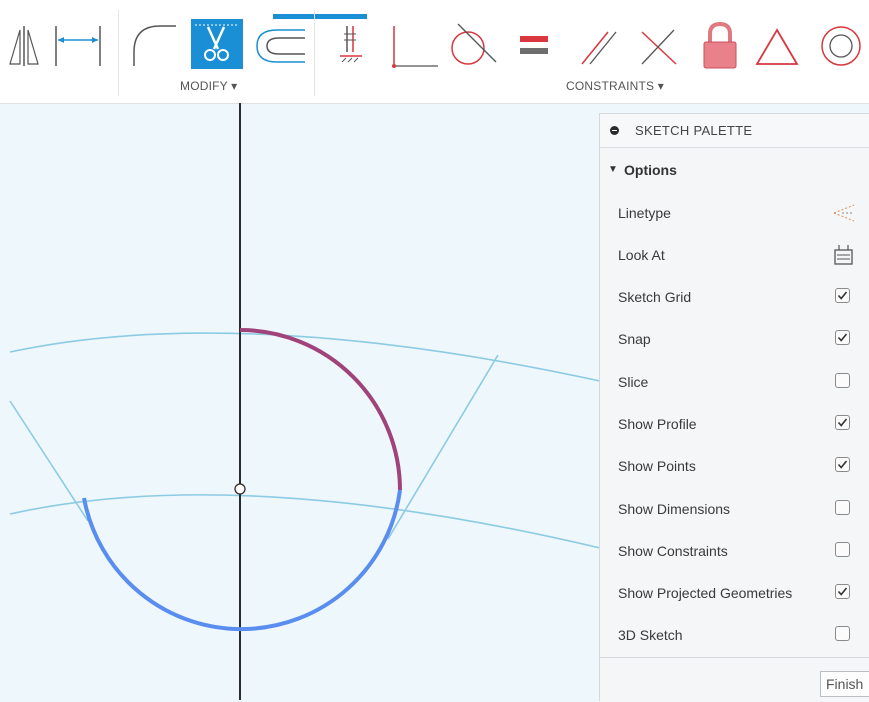 This screenshot has width=869, height=702. What do you see at coordinates (650, 635) in the screenshot?
I see `option-label: 3D Sketch` at bounding box center [650, 635].